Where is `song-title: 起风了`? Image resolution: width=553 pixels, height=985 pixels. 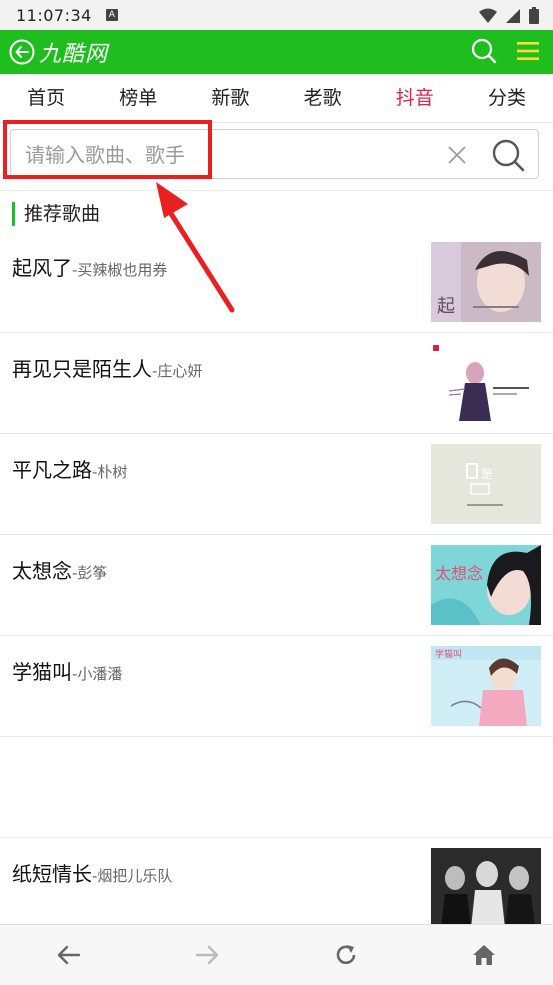 song-title: 起风了 is located at coordinates (42, 268).